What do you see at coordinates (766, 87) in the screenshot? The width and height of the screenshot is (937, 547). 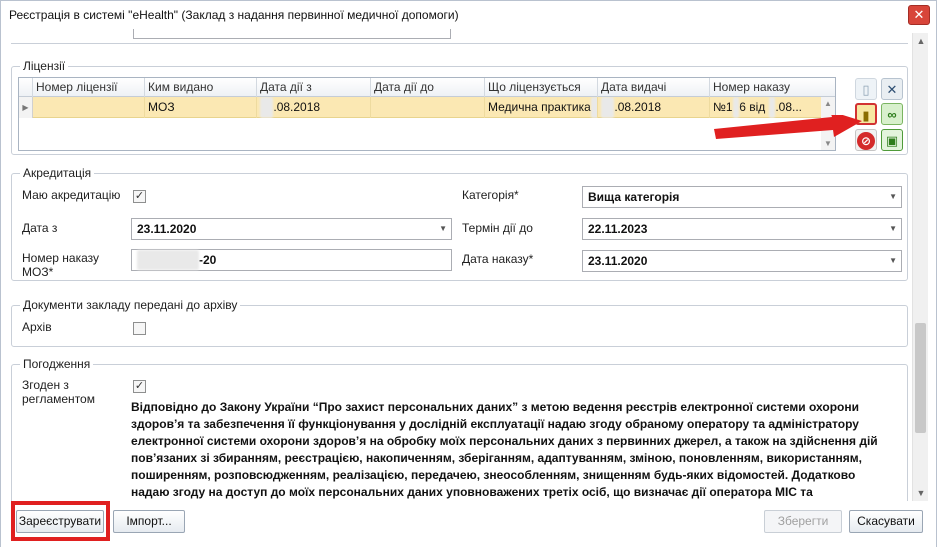 I see `col-order-number: Номер наказу` at bounding box center [766, 87].